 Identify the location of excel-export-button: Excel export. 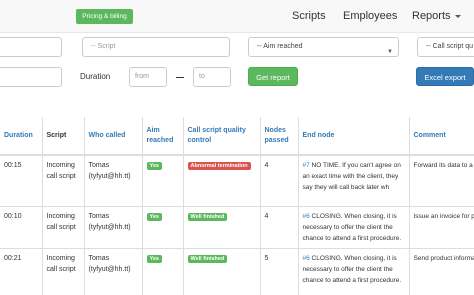
(445, 76).